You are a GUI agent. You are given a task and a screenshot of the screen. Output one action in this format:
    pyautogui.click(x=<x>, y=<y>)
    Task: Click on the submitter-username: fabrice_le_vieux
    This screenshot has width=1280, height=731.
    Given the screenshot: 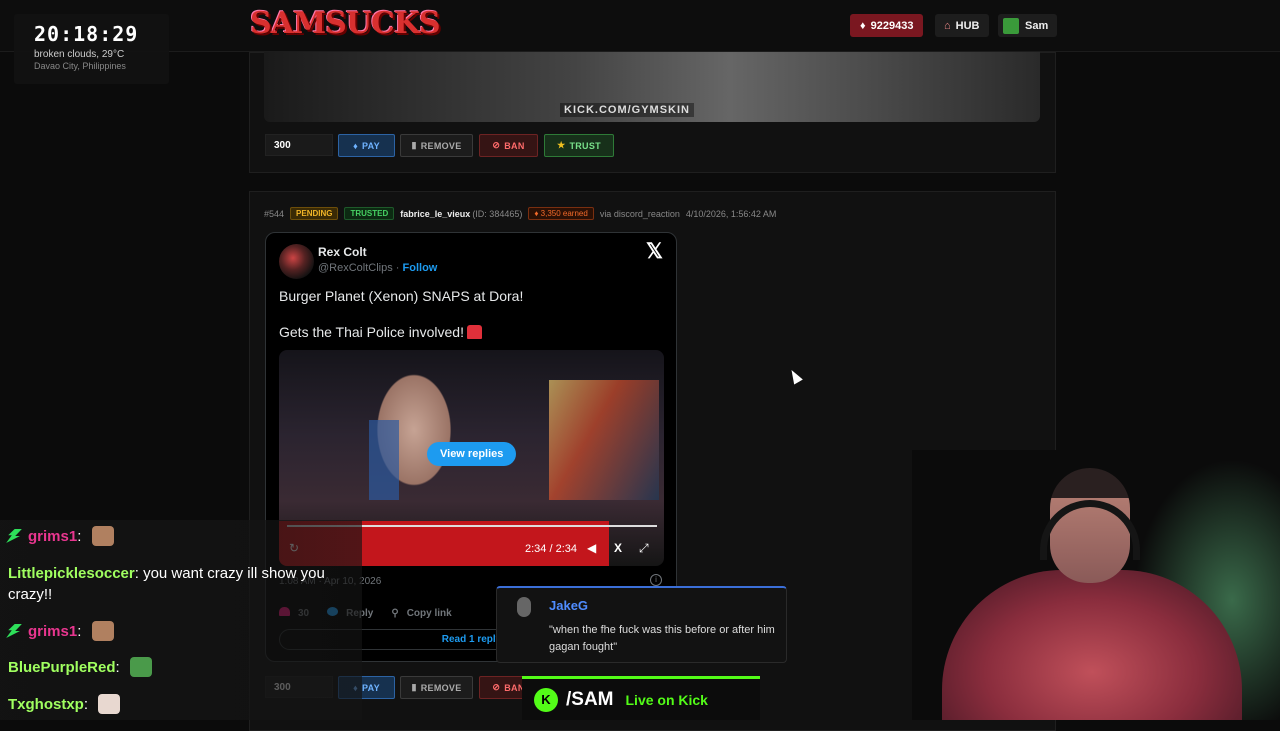 What is the action you would take?
    pyautogui.click(x=435, y=214)
    